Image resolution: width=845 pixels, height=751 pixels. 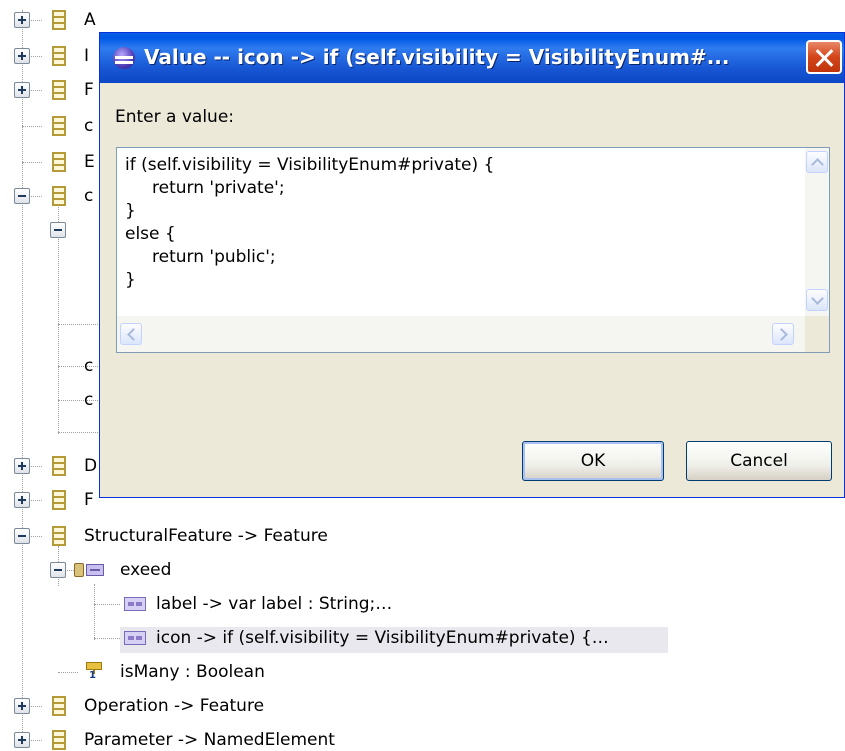 What do you see at coordinates (192, 672) in the screenshot?
I see `tree-node-label: isMany : Boolean` at bounding box center [192, 672].